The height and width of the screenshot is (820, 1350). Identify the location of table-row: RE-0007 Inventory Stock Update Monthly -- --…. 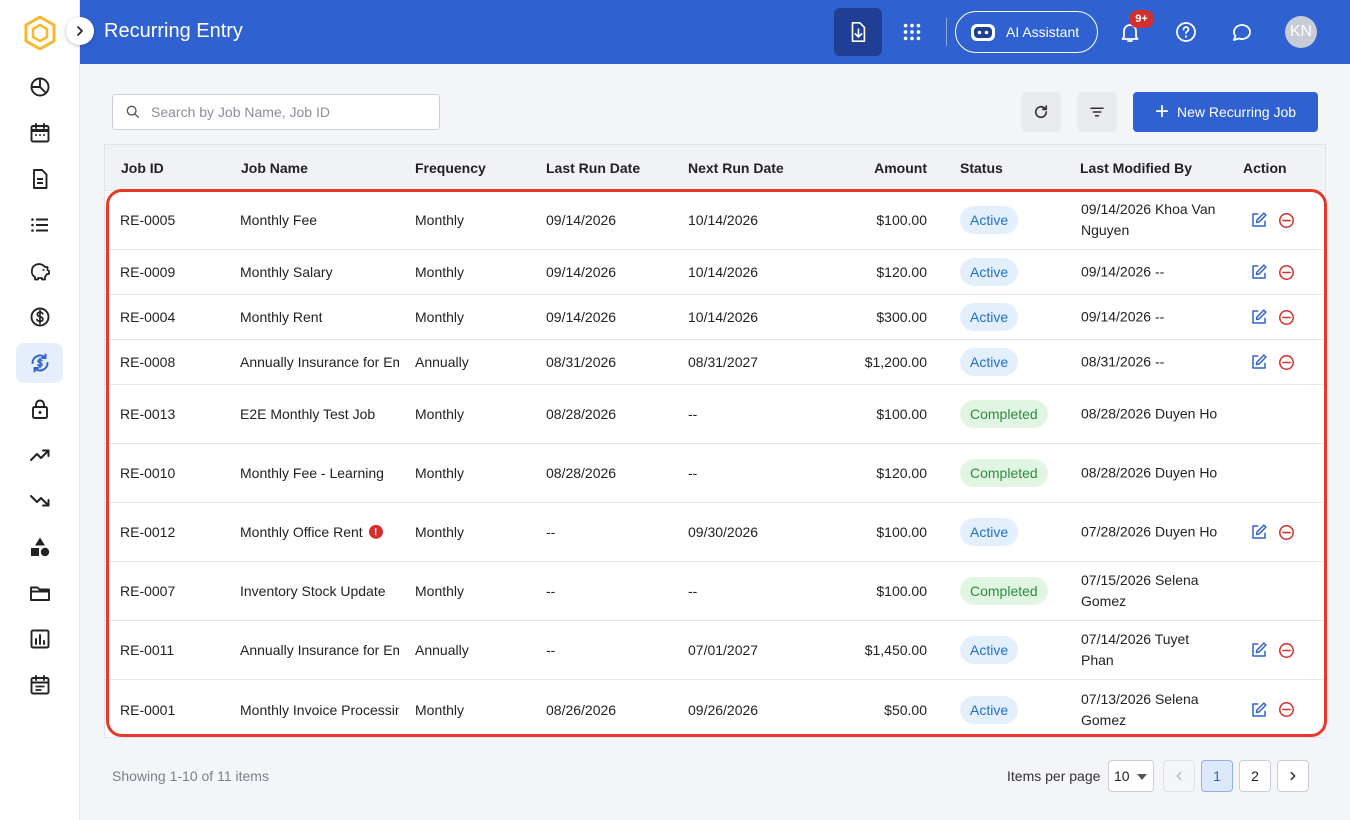
(715, 591).